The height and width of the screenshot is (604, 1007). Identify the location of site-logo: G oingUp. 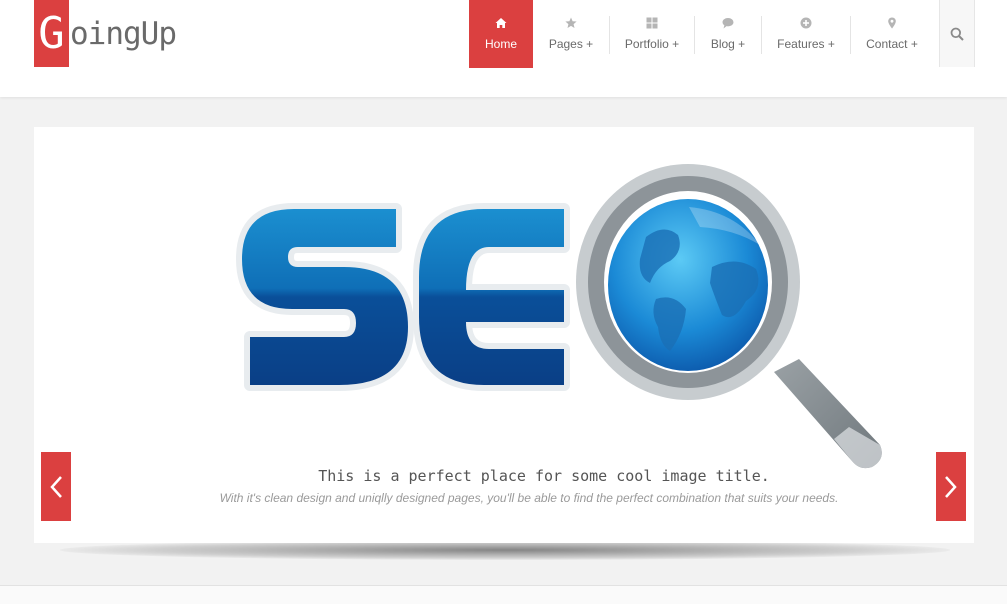
(105, 33).